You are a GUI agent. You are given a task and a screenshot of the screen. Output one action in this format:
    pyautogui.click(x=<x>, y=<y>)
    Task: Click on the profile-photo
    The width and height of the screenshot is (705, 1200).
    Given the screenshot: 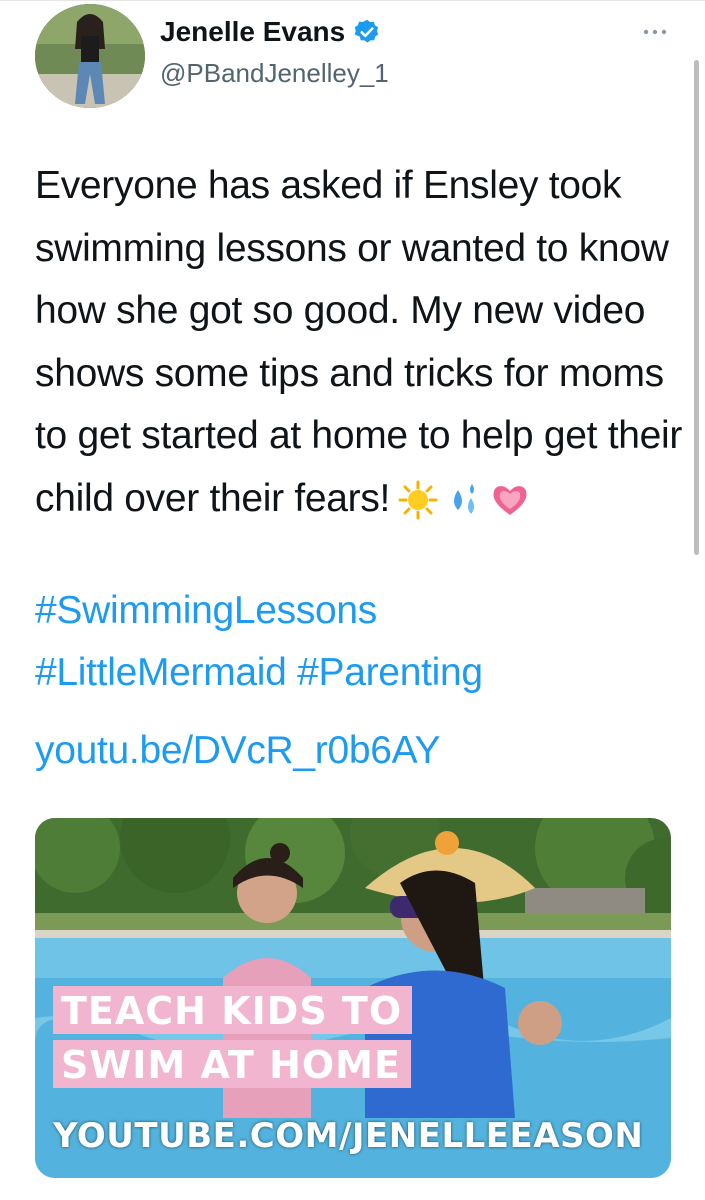 What is the action you would take?
    pyautogui.click(x=90, y=56)
    